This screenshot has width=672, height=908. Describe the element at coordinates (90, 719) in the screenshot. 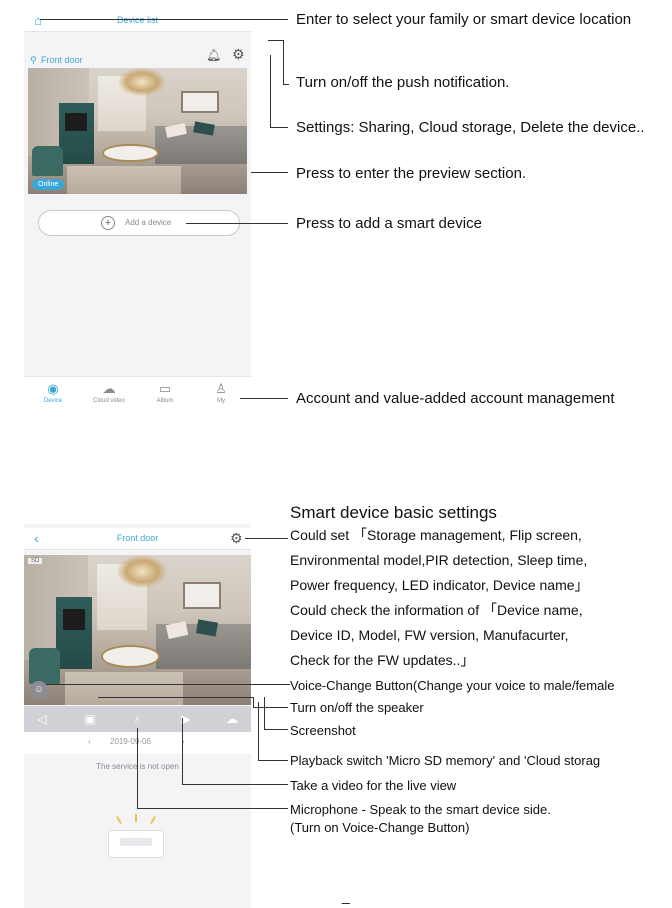

I see `screenshot-icon: ▣` at that location.